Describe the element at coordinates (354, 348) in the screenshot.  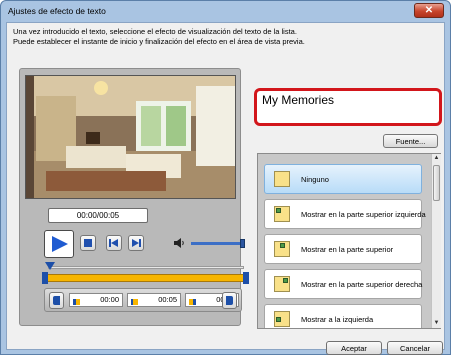
I see `ok-button: Aceptar` at that location.